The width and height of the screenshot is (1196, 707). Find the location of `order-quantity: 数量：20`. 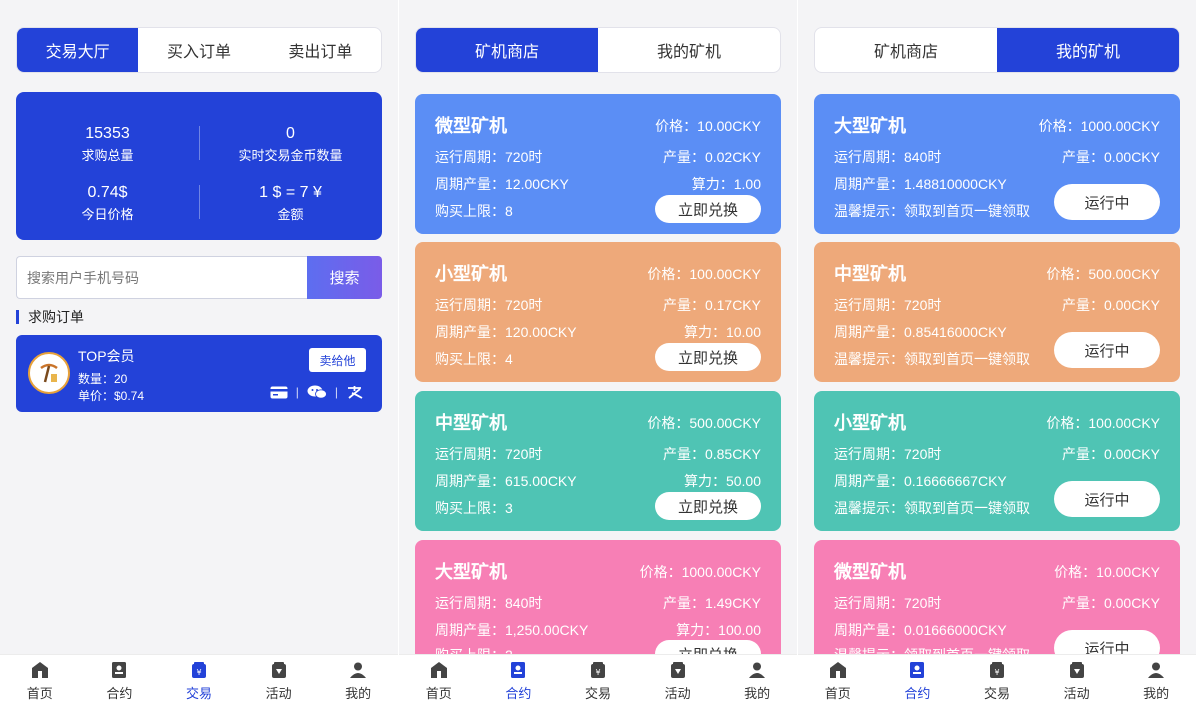

order-quantity: 数量：20 is located at coordinates (103, 379).